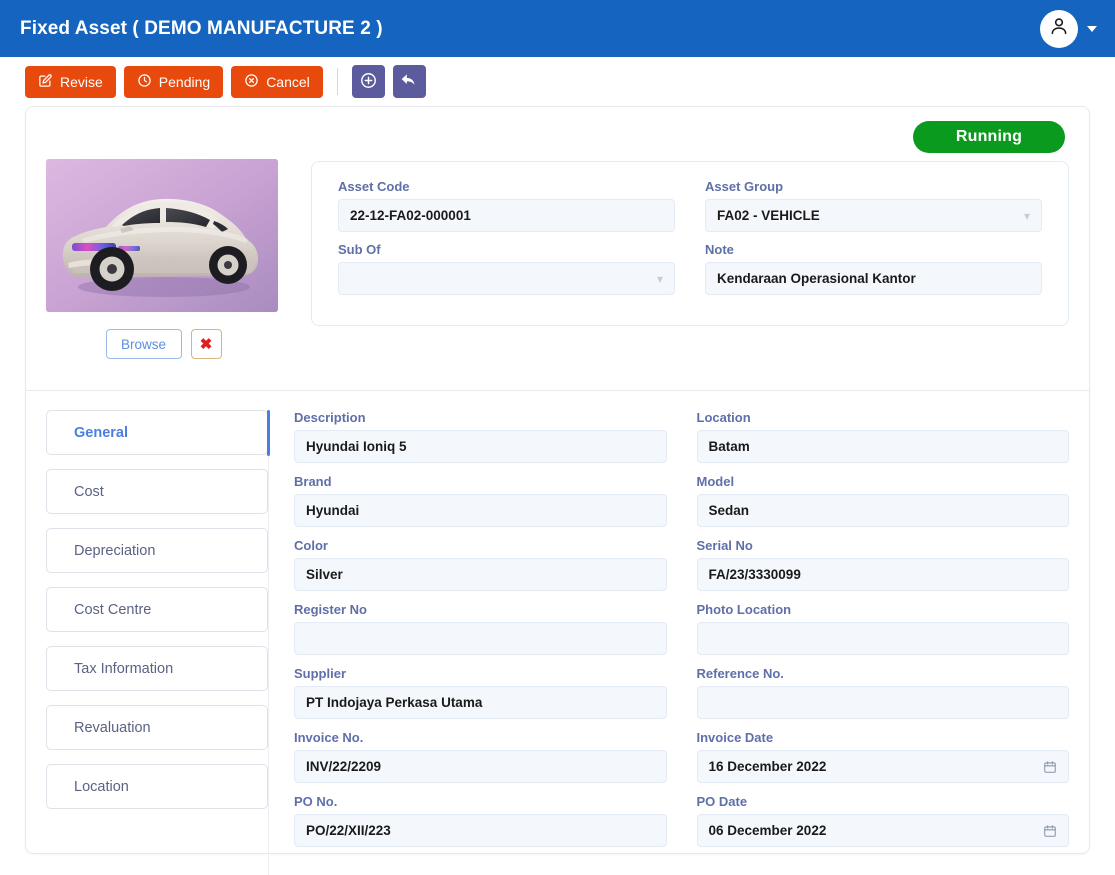 The width and height of the screenshot is (1115, 875). I want to click on back-button, so click(409, 81).